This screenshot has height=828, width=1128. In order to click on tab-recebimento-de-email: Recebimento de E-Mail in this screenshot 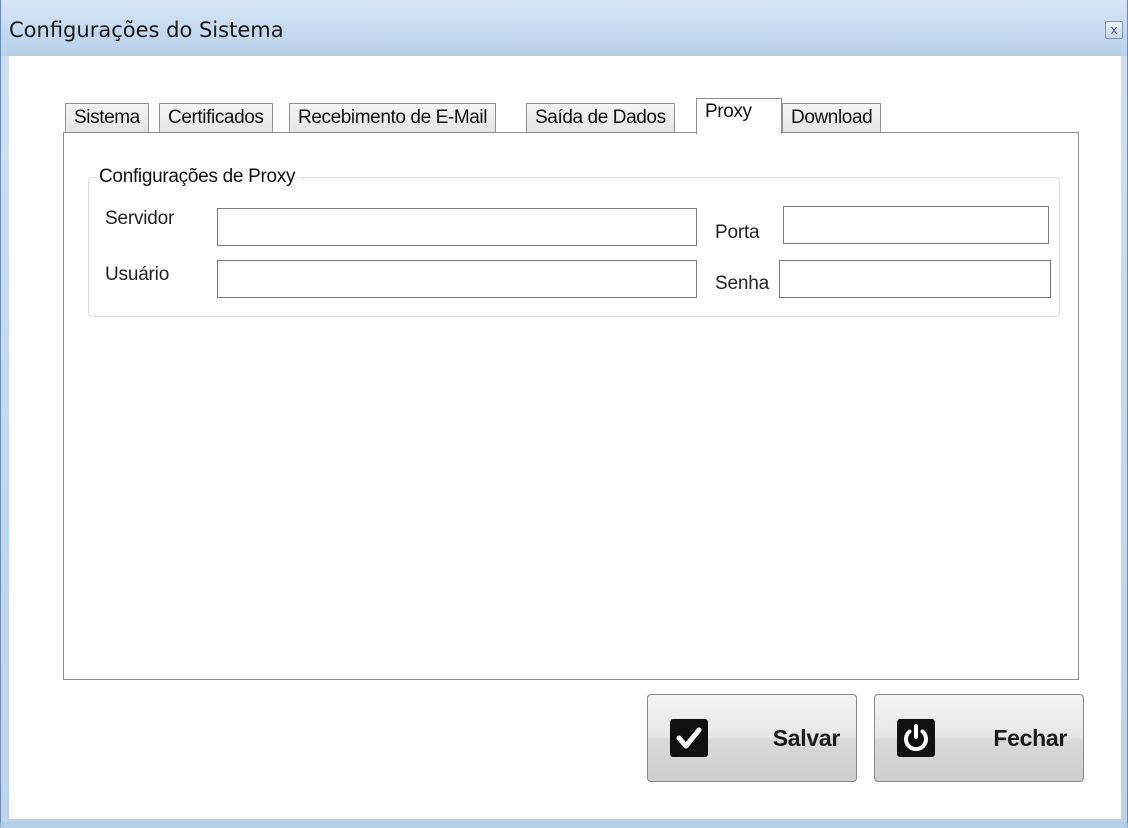, I will do `click(393, 118)`.